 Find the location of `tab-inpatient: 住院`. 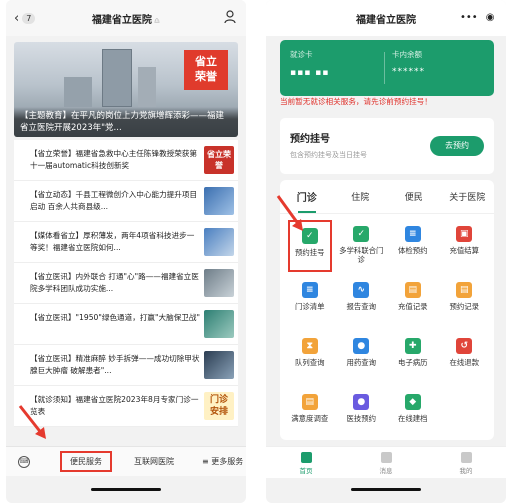

tab-inpatient: 住院 is located at coordinates (361, 196).